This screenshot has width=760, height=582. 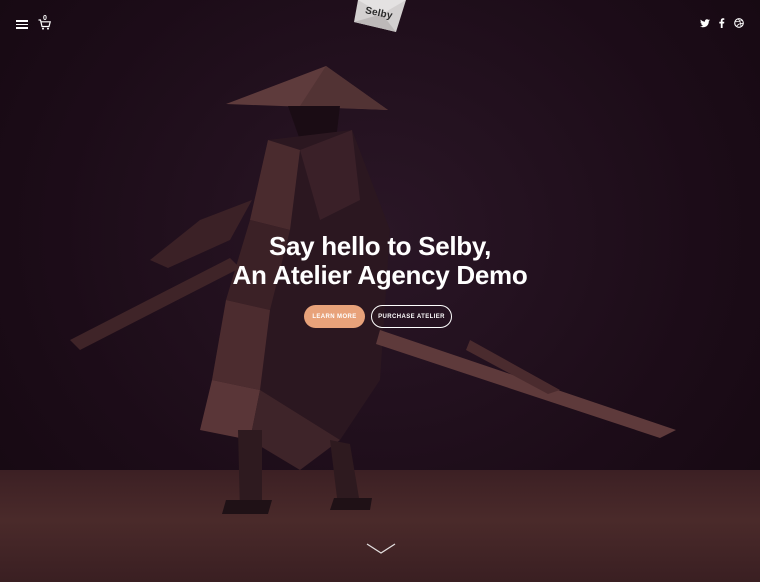 I want to click on hero-headline-line1: Say hello to Selby,, so click(x=380, y=246).